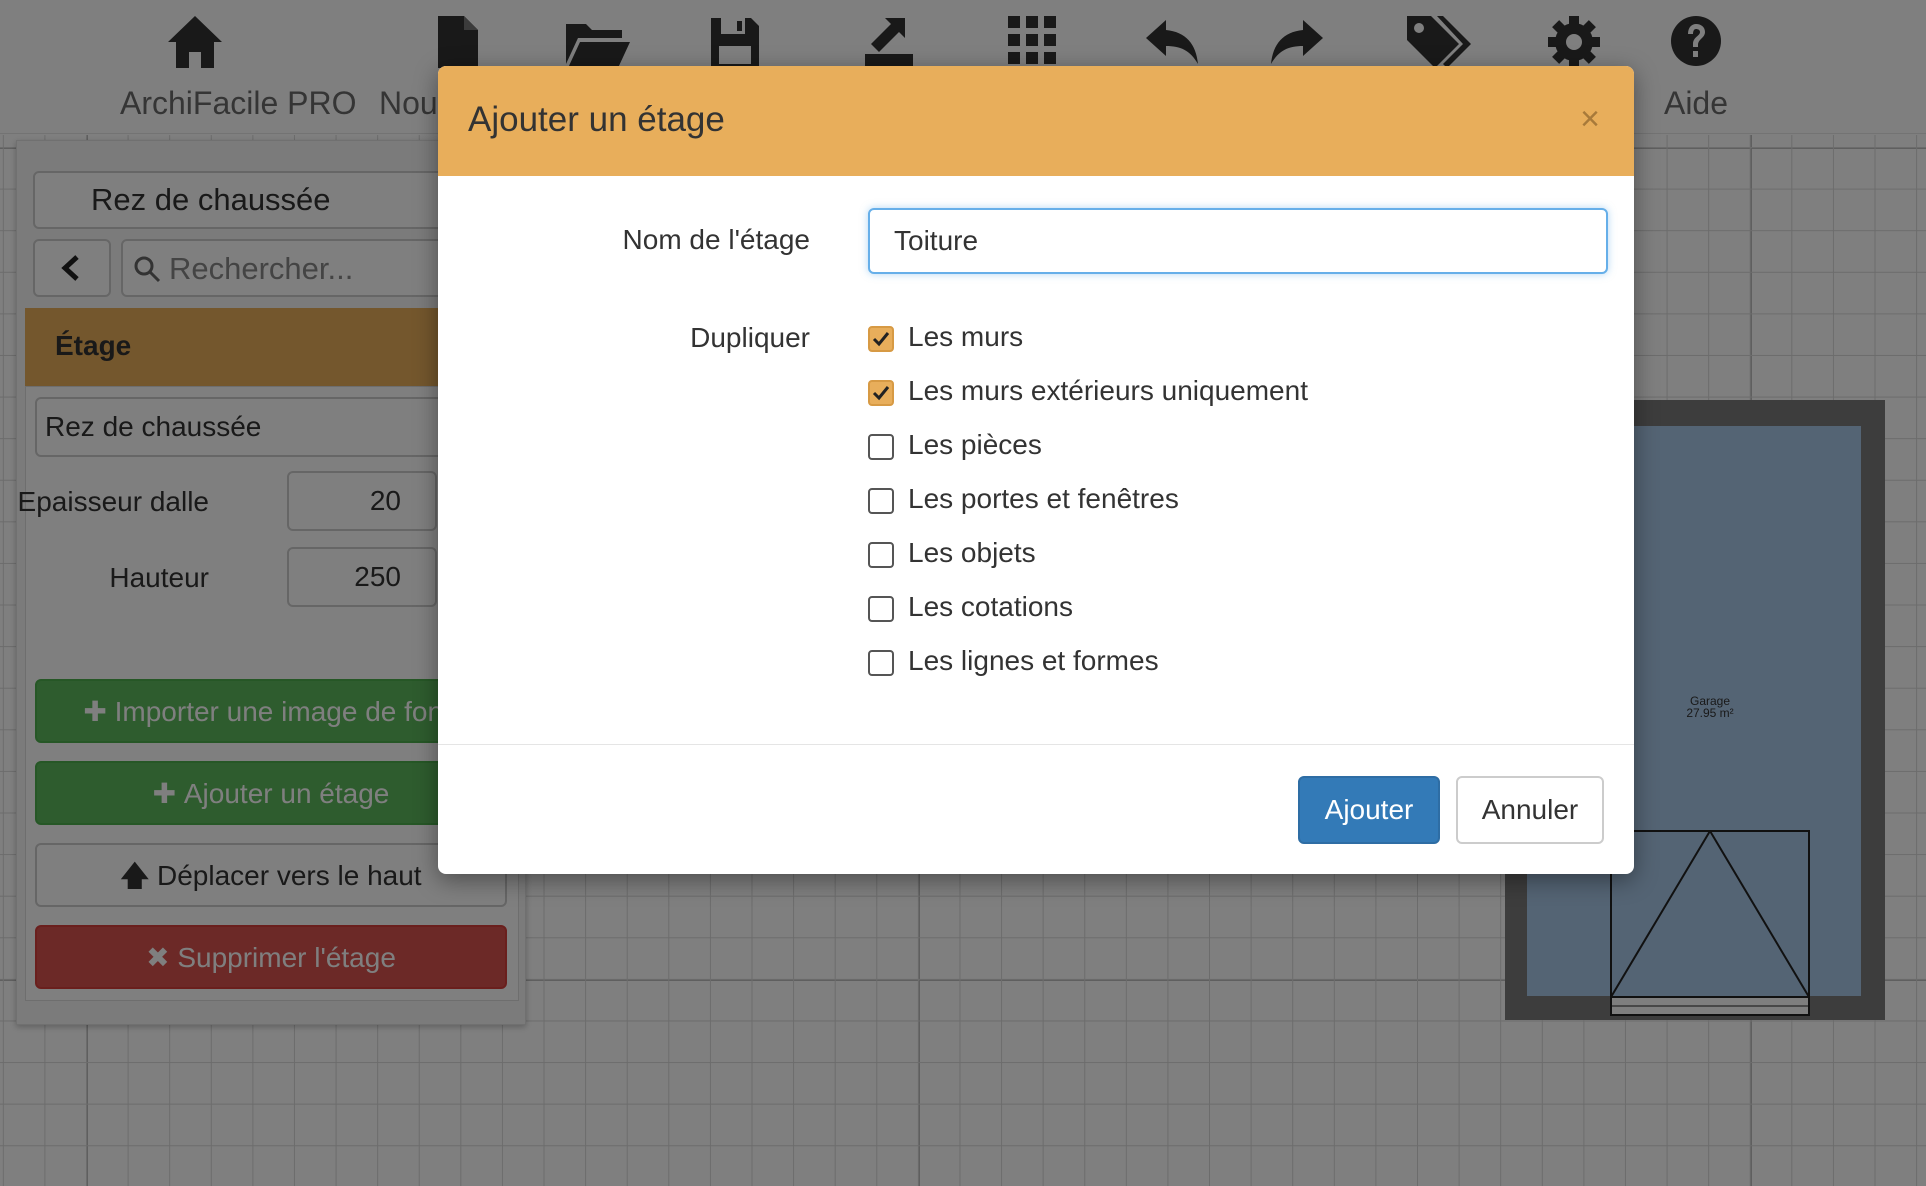 This screenshot has height=1186, width=1926. What do you see at coordinates (975, 444) in the screenshot?
I see `option-label: Les pièces` at bounding box center [975, 444].